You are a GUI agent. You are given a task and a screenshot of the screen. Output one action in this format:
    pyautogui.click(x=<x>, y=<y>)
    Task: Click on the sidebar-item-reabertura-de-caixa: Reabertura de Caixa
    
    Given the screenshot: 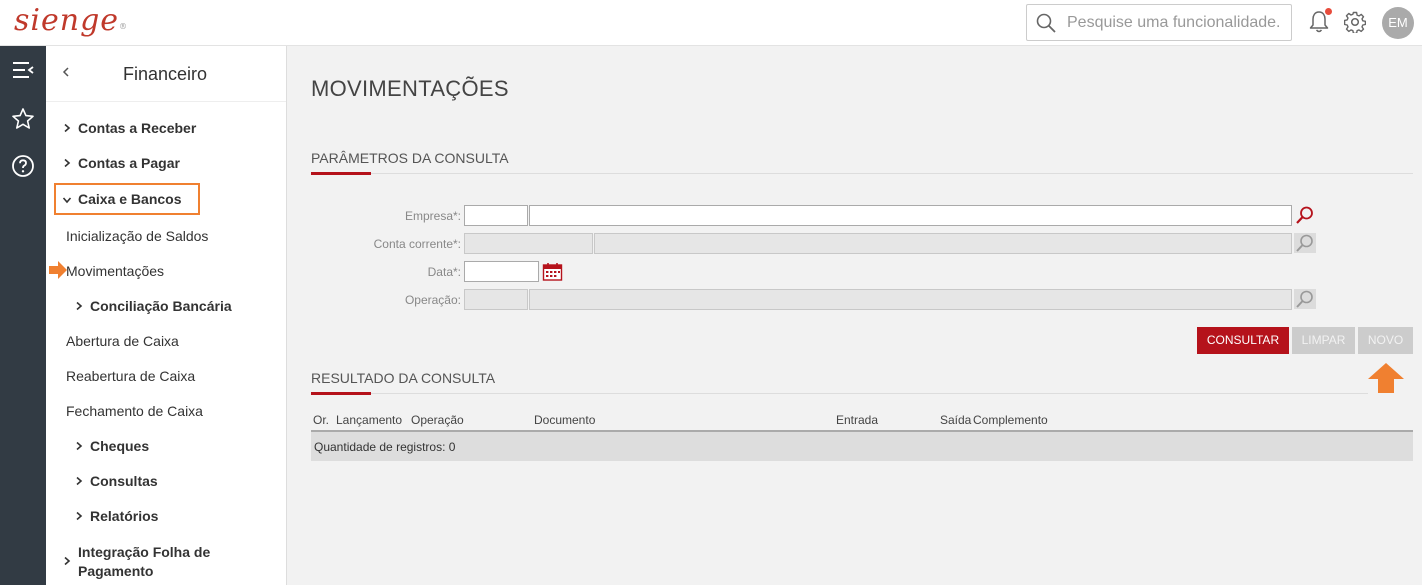 What is the action you would take?
    pyautogui.click(x=130, y=376)
    